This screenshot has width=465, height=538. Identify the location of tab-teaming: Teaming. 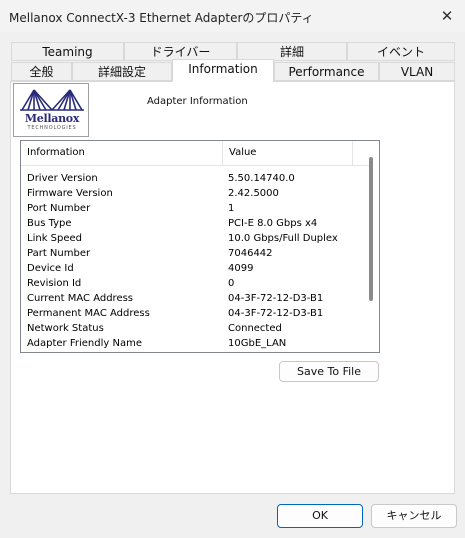
(67, 51).